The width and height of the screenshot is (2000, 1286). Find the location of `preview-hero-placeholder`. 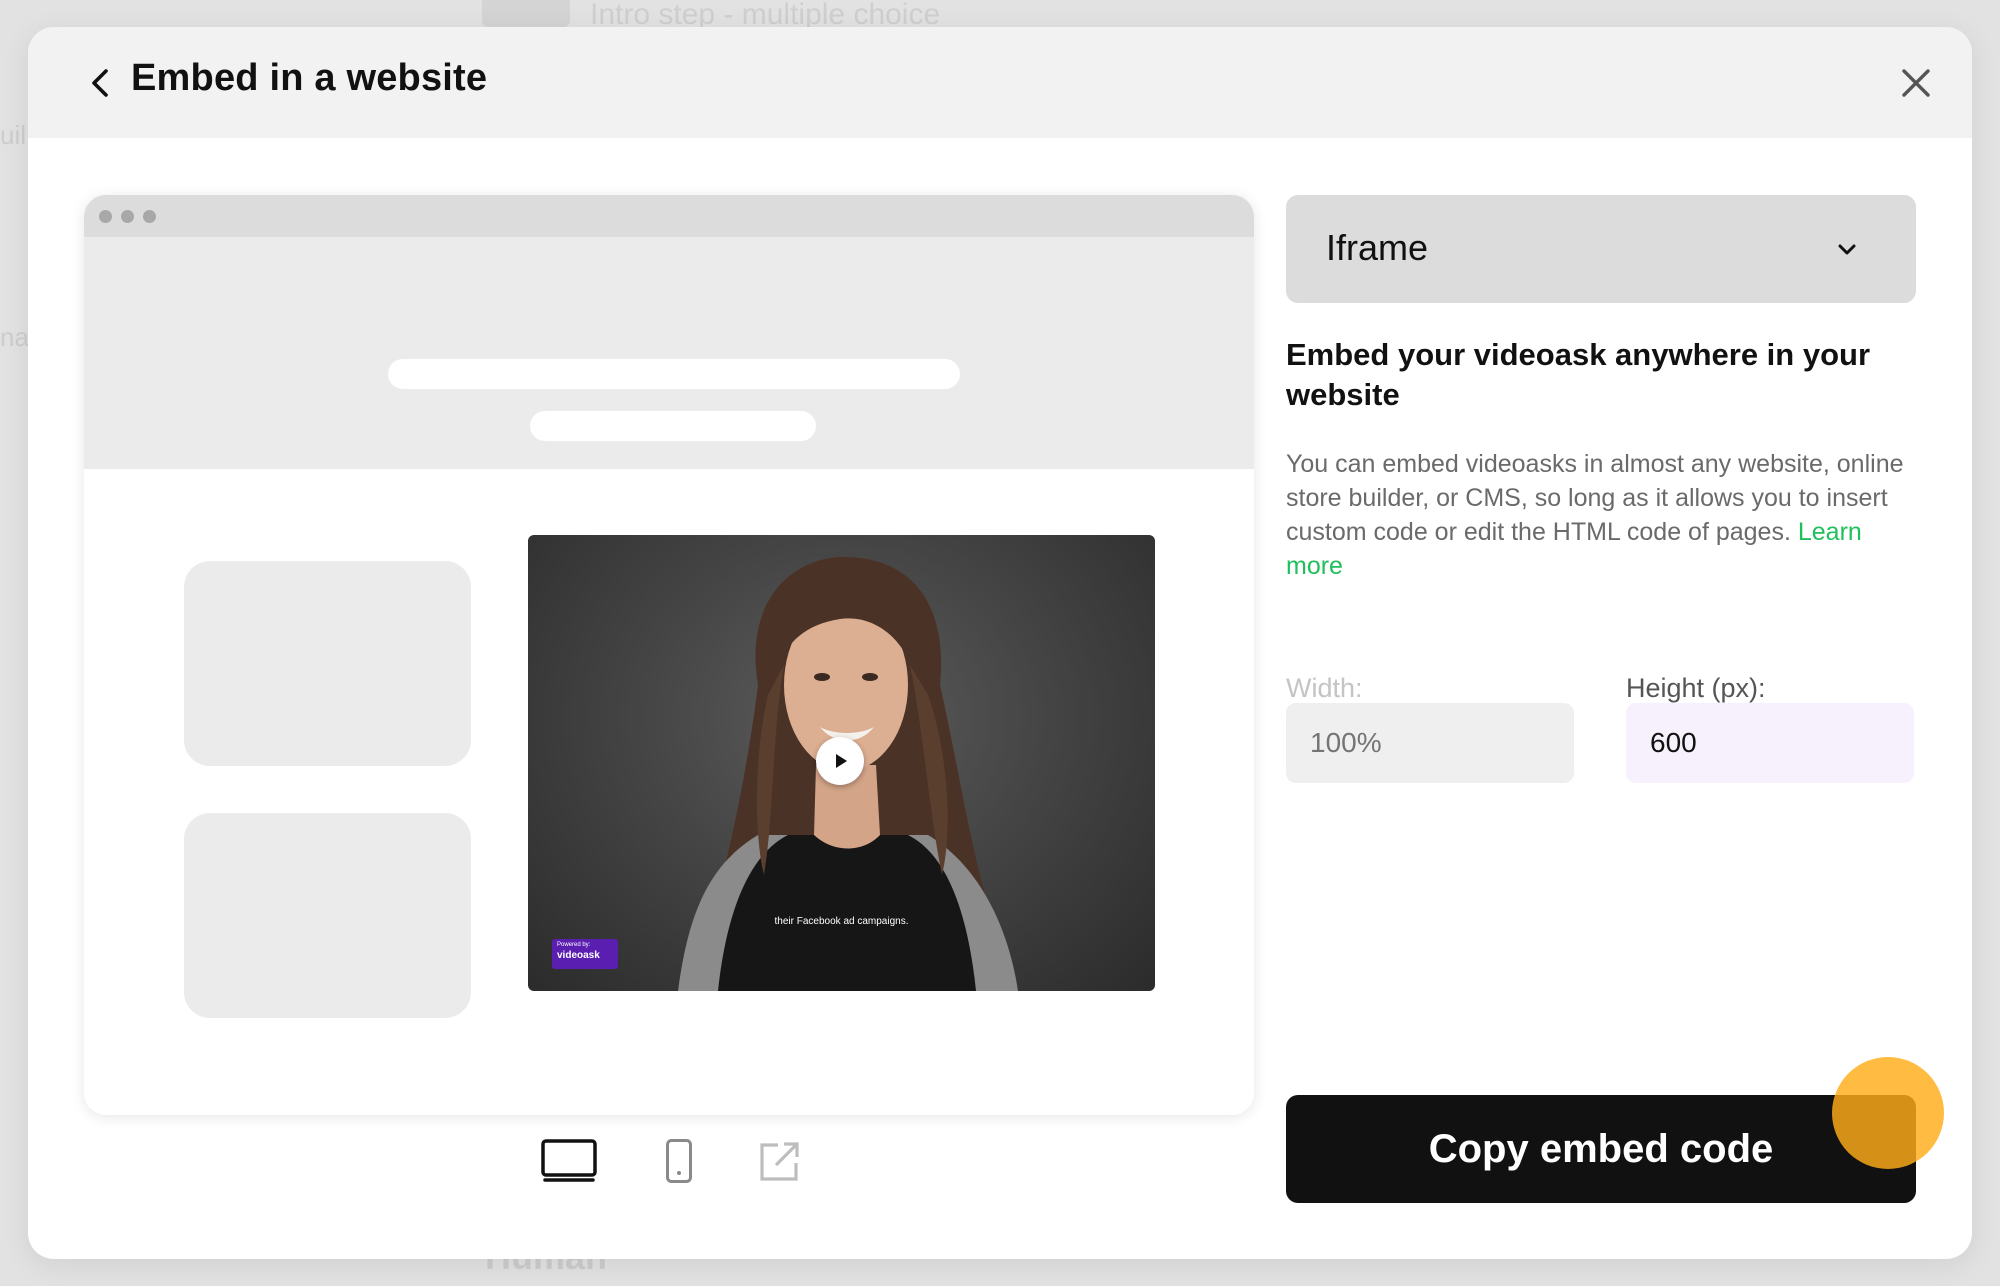

preview-hero-placeholder is located at coordinates (669, 353).